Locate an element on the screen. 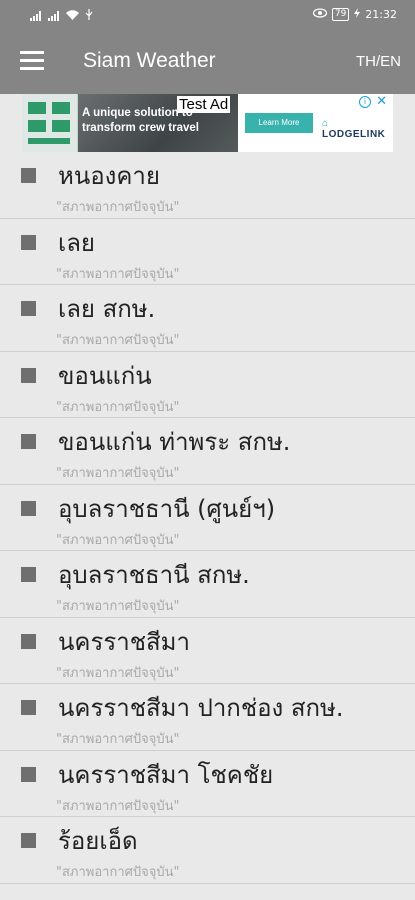 The image size is (415, 900). ad-app-screenshot-image is located at coordinates (50, 123).